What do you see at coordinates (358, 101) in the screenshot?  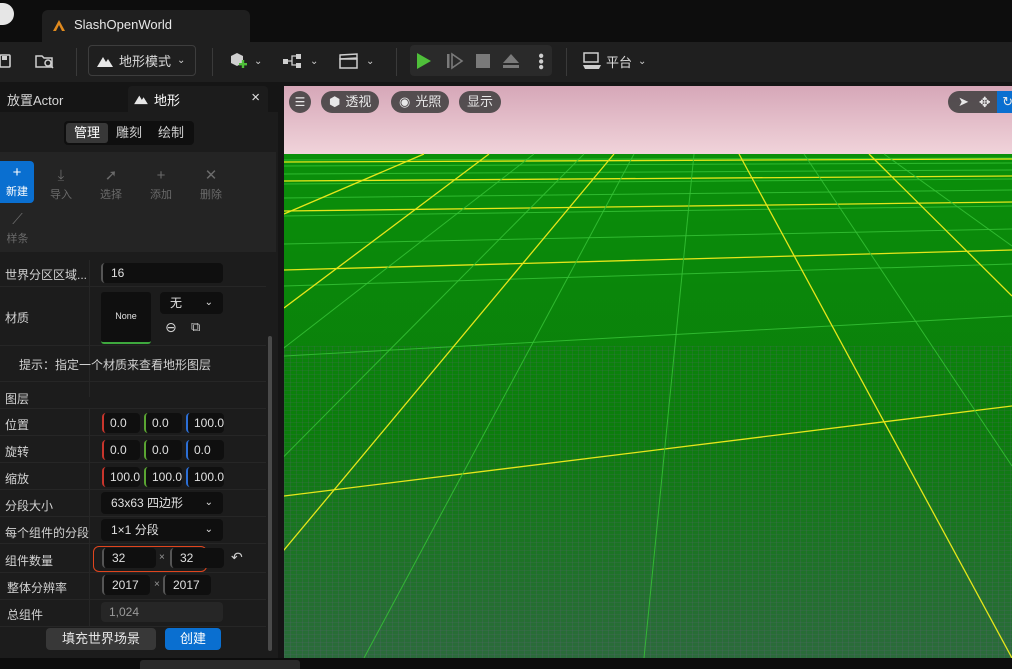 I see `perspective-label: 透视` at bounding box center [358, 101].